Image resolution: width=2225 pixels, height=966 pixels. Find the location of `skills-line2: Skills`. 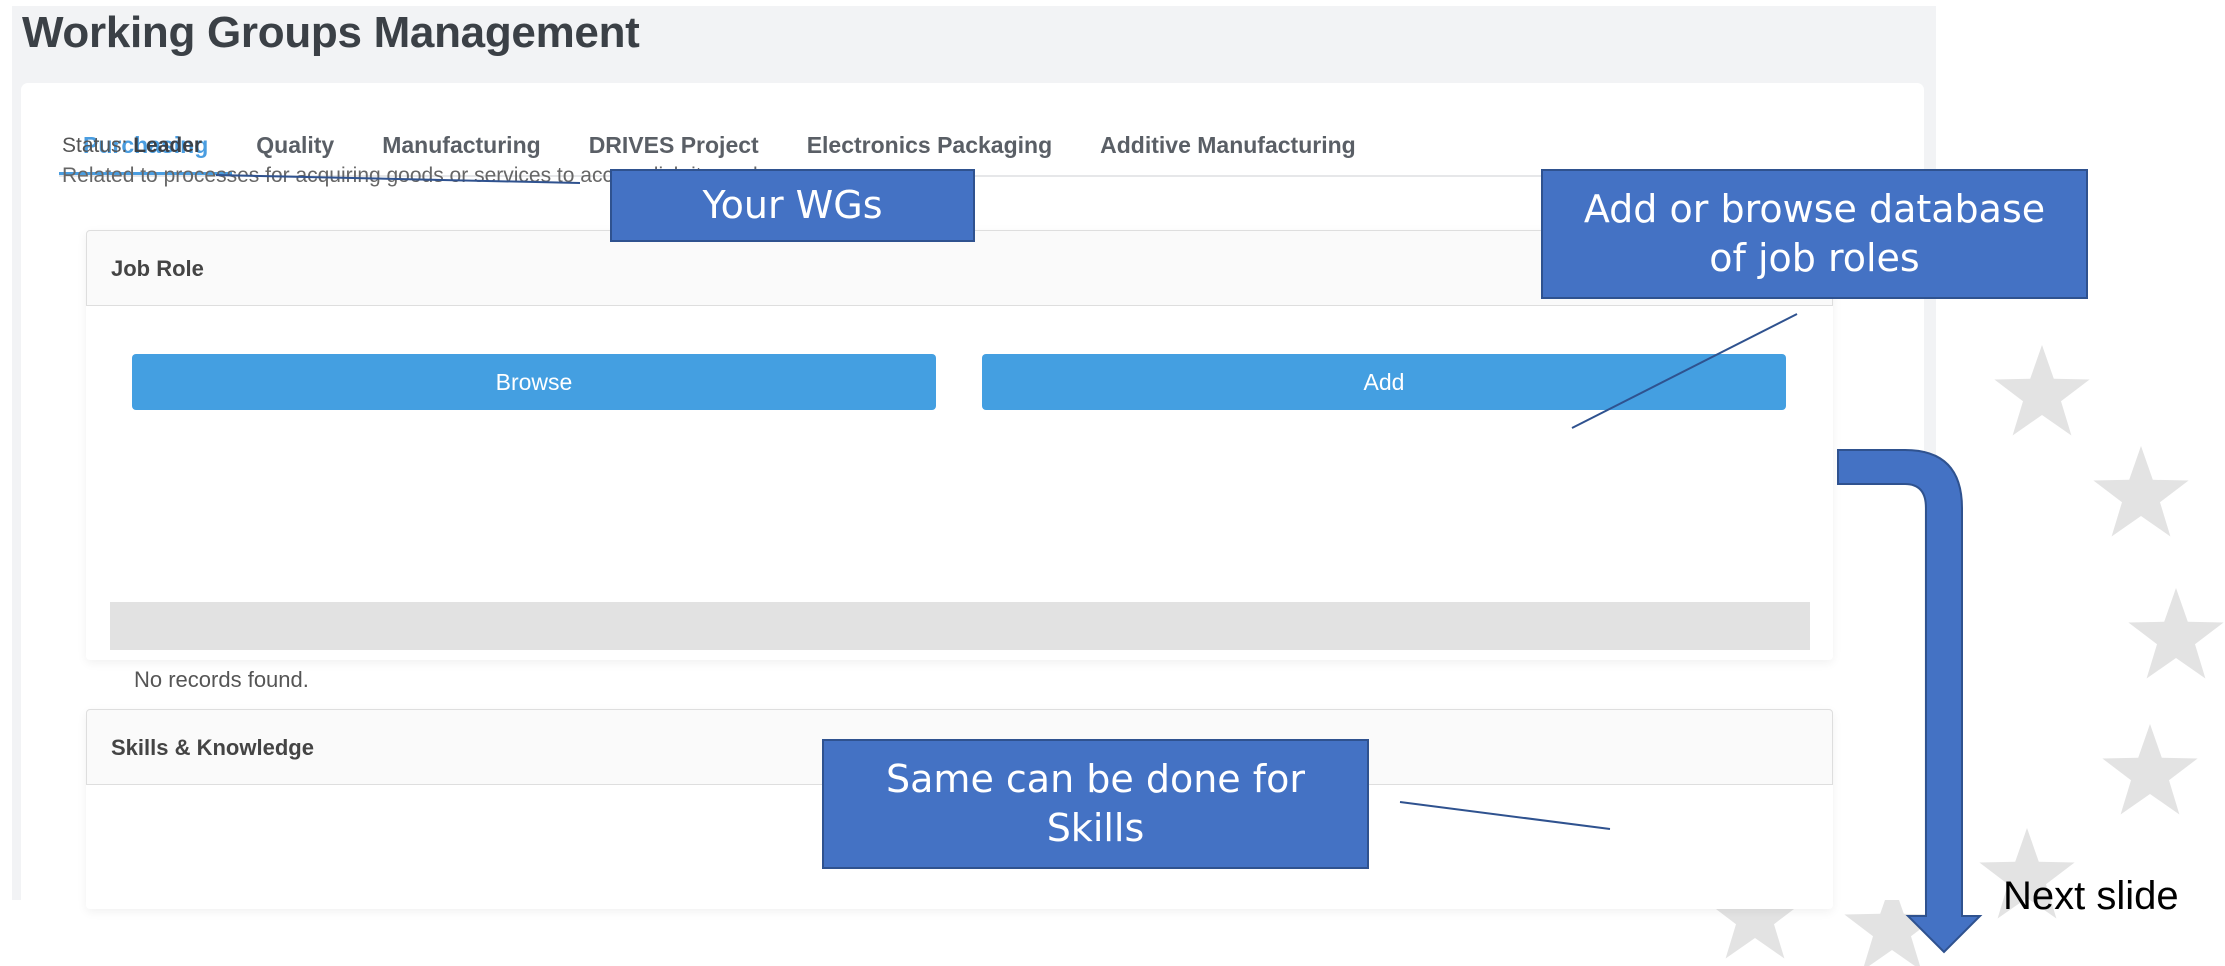

skills-line2: Skills is located at coordinates (1095, 828).